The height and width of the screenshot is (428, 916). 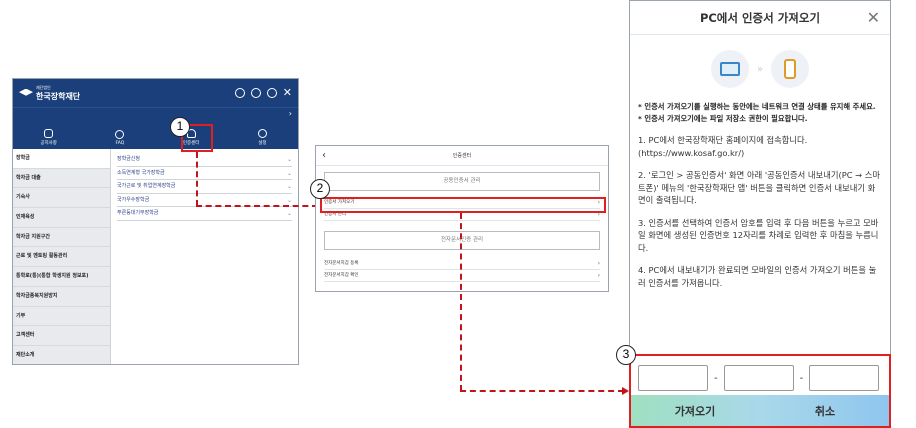 I want to click on chat-icon, so click(x=120, y=134).